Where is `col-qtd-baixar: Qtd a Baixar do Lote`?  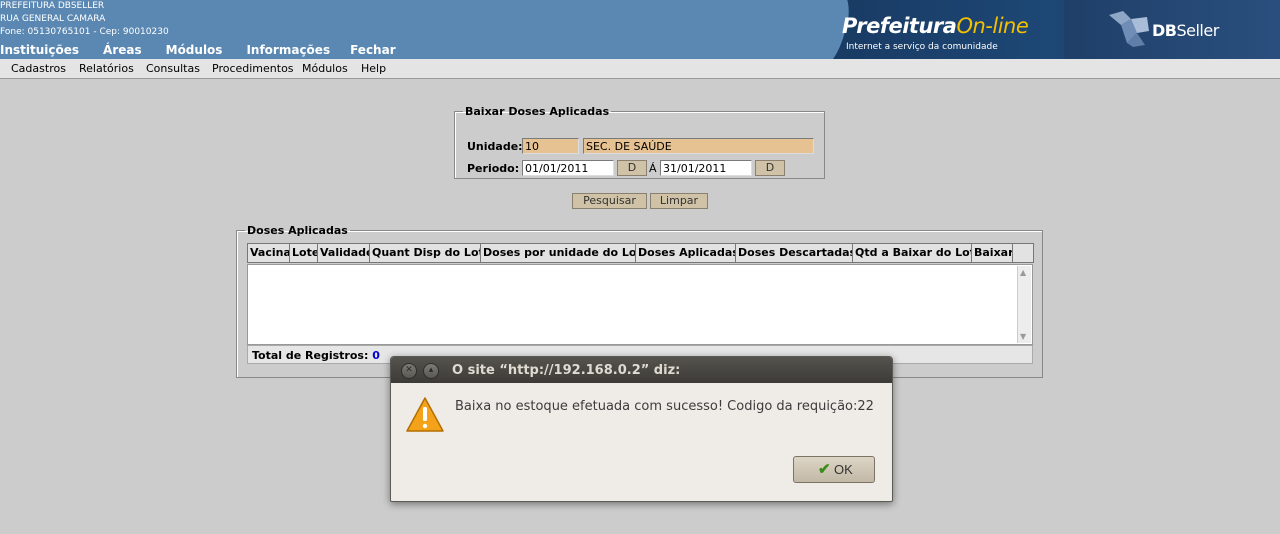 col-qtd-baixar: Qtd a Baixar do Lote is located at coordinates (912, 253).